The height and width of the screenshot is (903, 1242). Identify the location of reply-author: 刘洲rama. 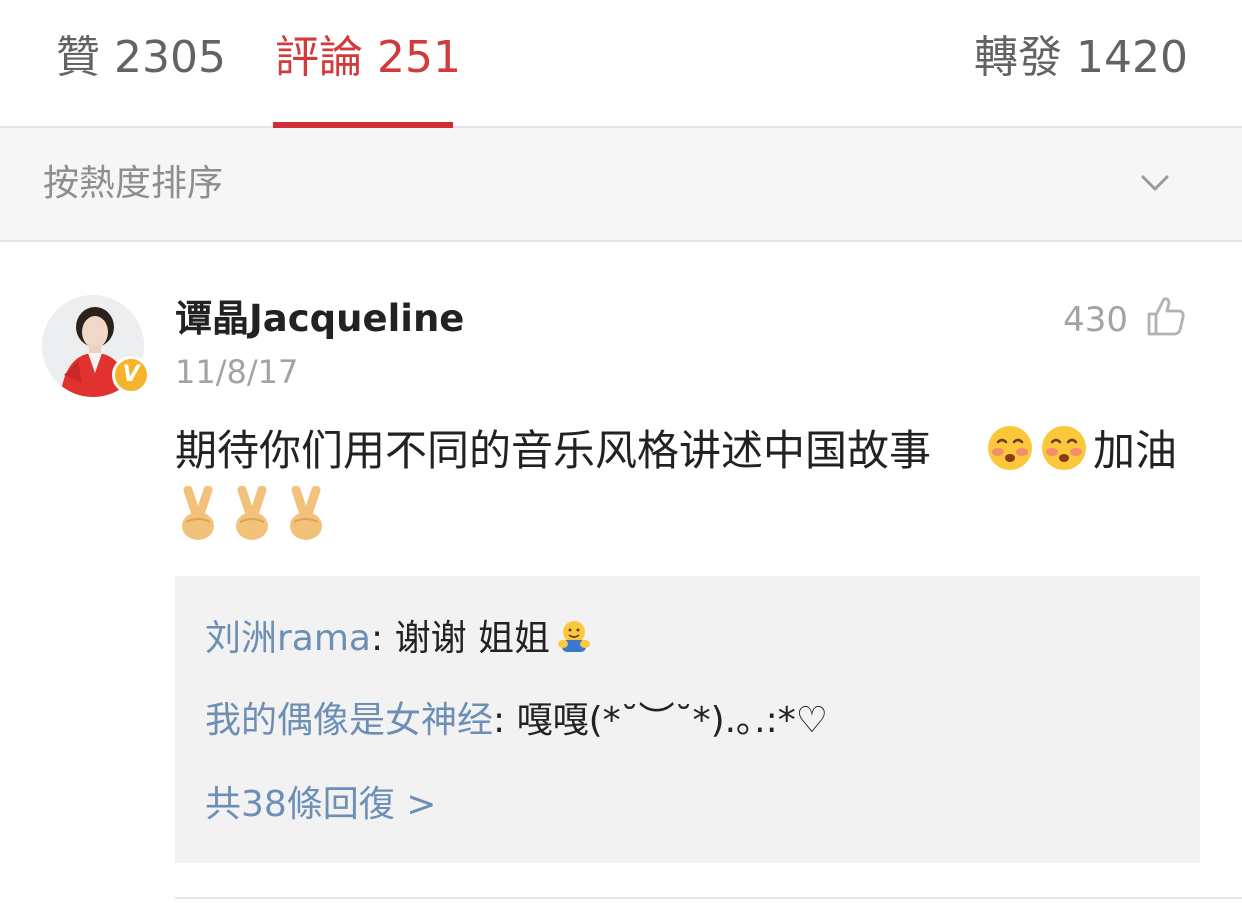
(288, 638).